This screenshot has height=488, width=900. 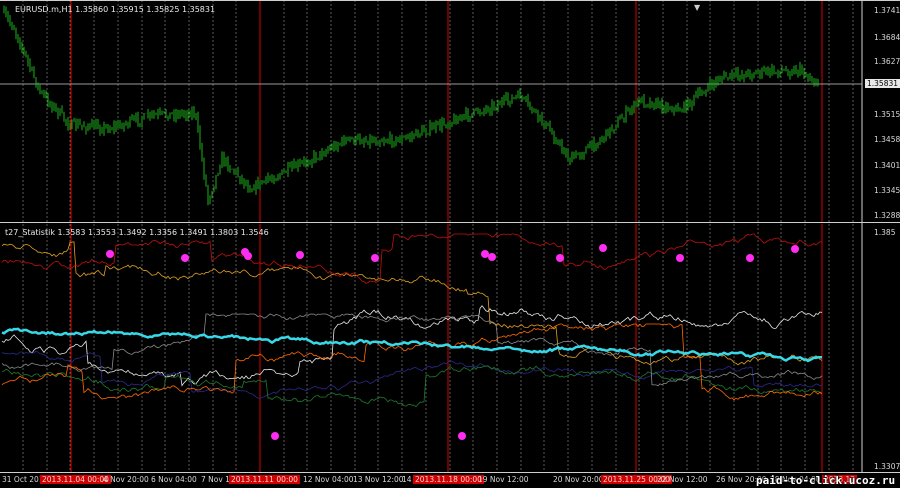 I want to click on bid-price-label: 1.35831, so click(x=882, y=83).